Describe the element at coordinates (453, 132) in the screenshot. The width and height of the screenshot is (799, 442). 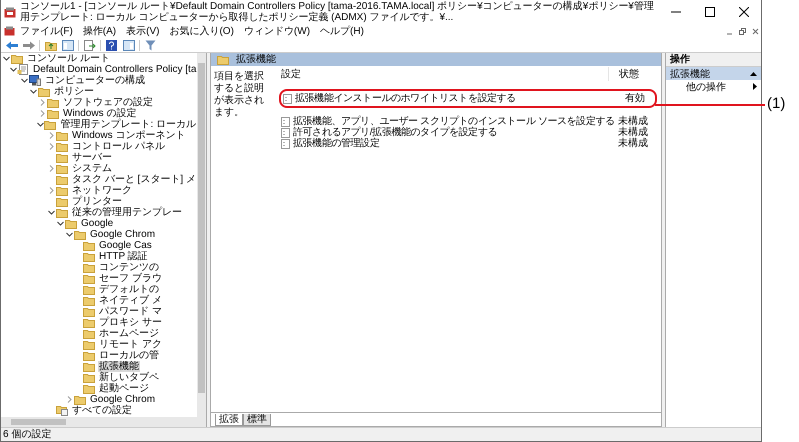
I see `setting-name: 許可されるアプリ/拡張機能のタイプを設定する` at that location.